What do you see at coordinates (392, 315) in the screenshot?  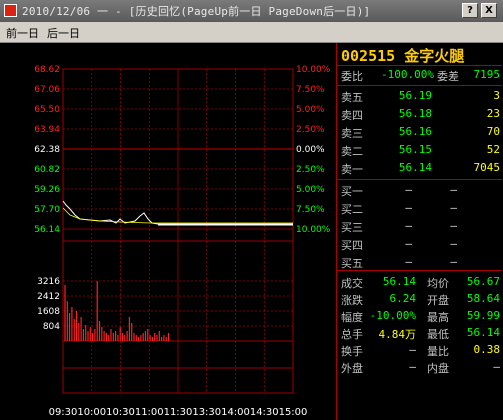 I see `stat-value: -10.00%` at bounding box center [392, 315].